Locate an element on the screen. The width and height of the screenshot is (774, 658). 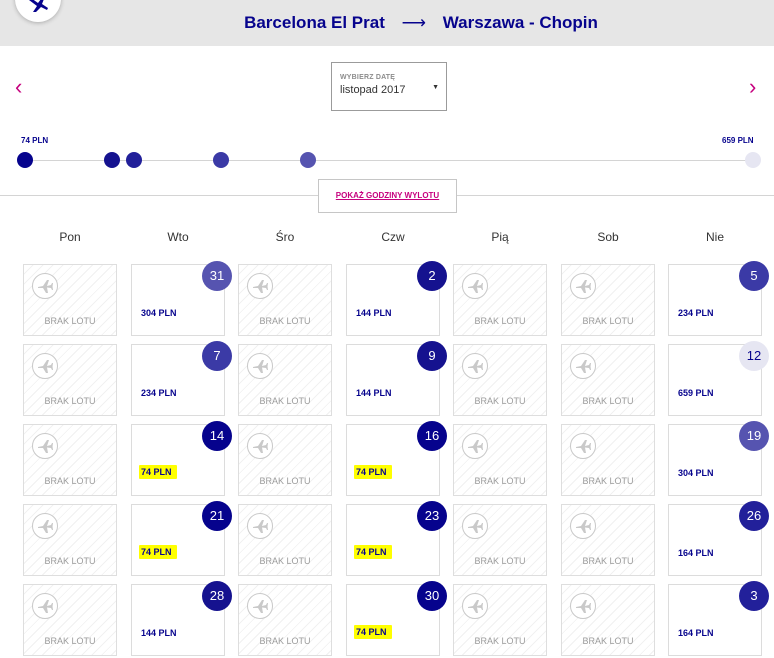
price-range-min: 74 PLN is located at coordinates (35, 140).